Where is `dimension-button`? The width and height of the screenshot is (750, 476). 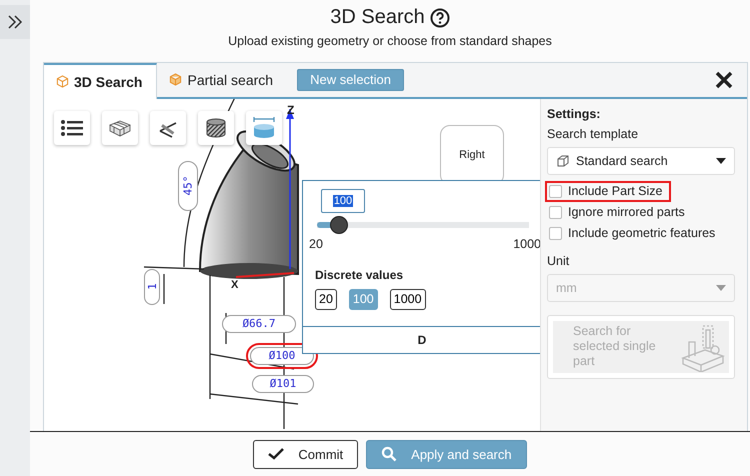
dimension-button is located at coordinates (264, 127).